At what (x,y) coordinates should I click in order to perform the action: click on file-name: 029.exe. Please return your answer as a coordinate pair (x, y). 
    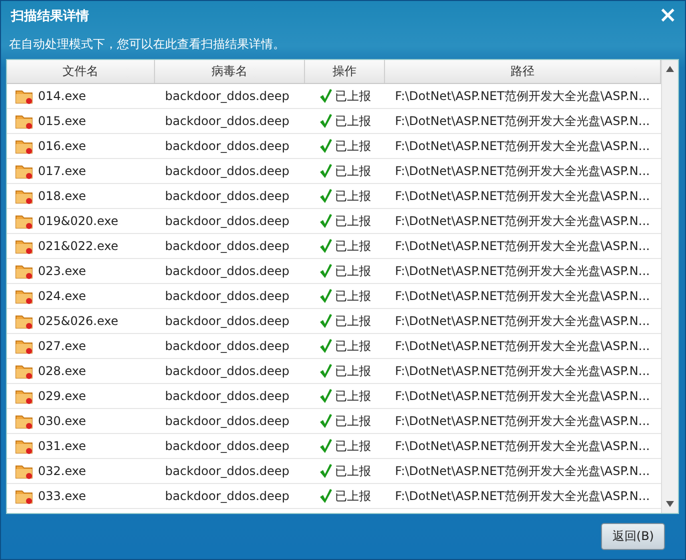
    Looking at the image, I should click on (62, 396).